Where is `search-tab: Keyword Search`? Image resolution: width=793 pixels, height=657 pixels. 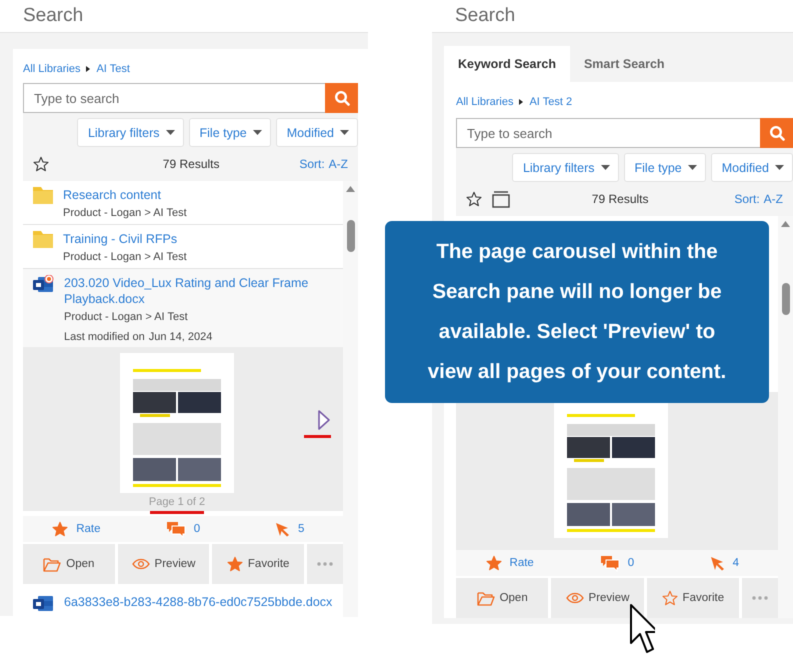 search-tab: Keyword Search is located at coordinates (507, 64).